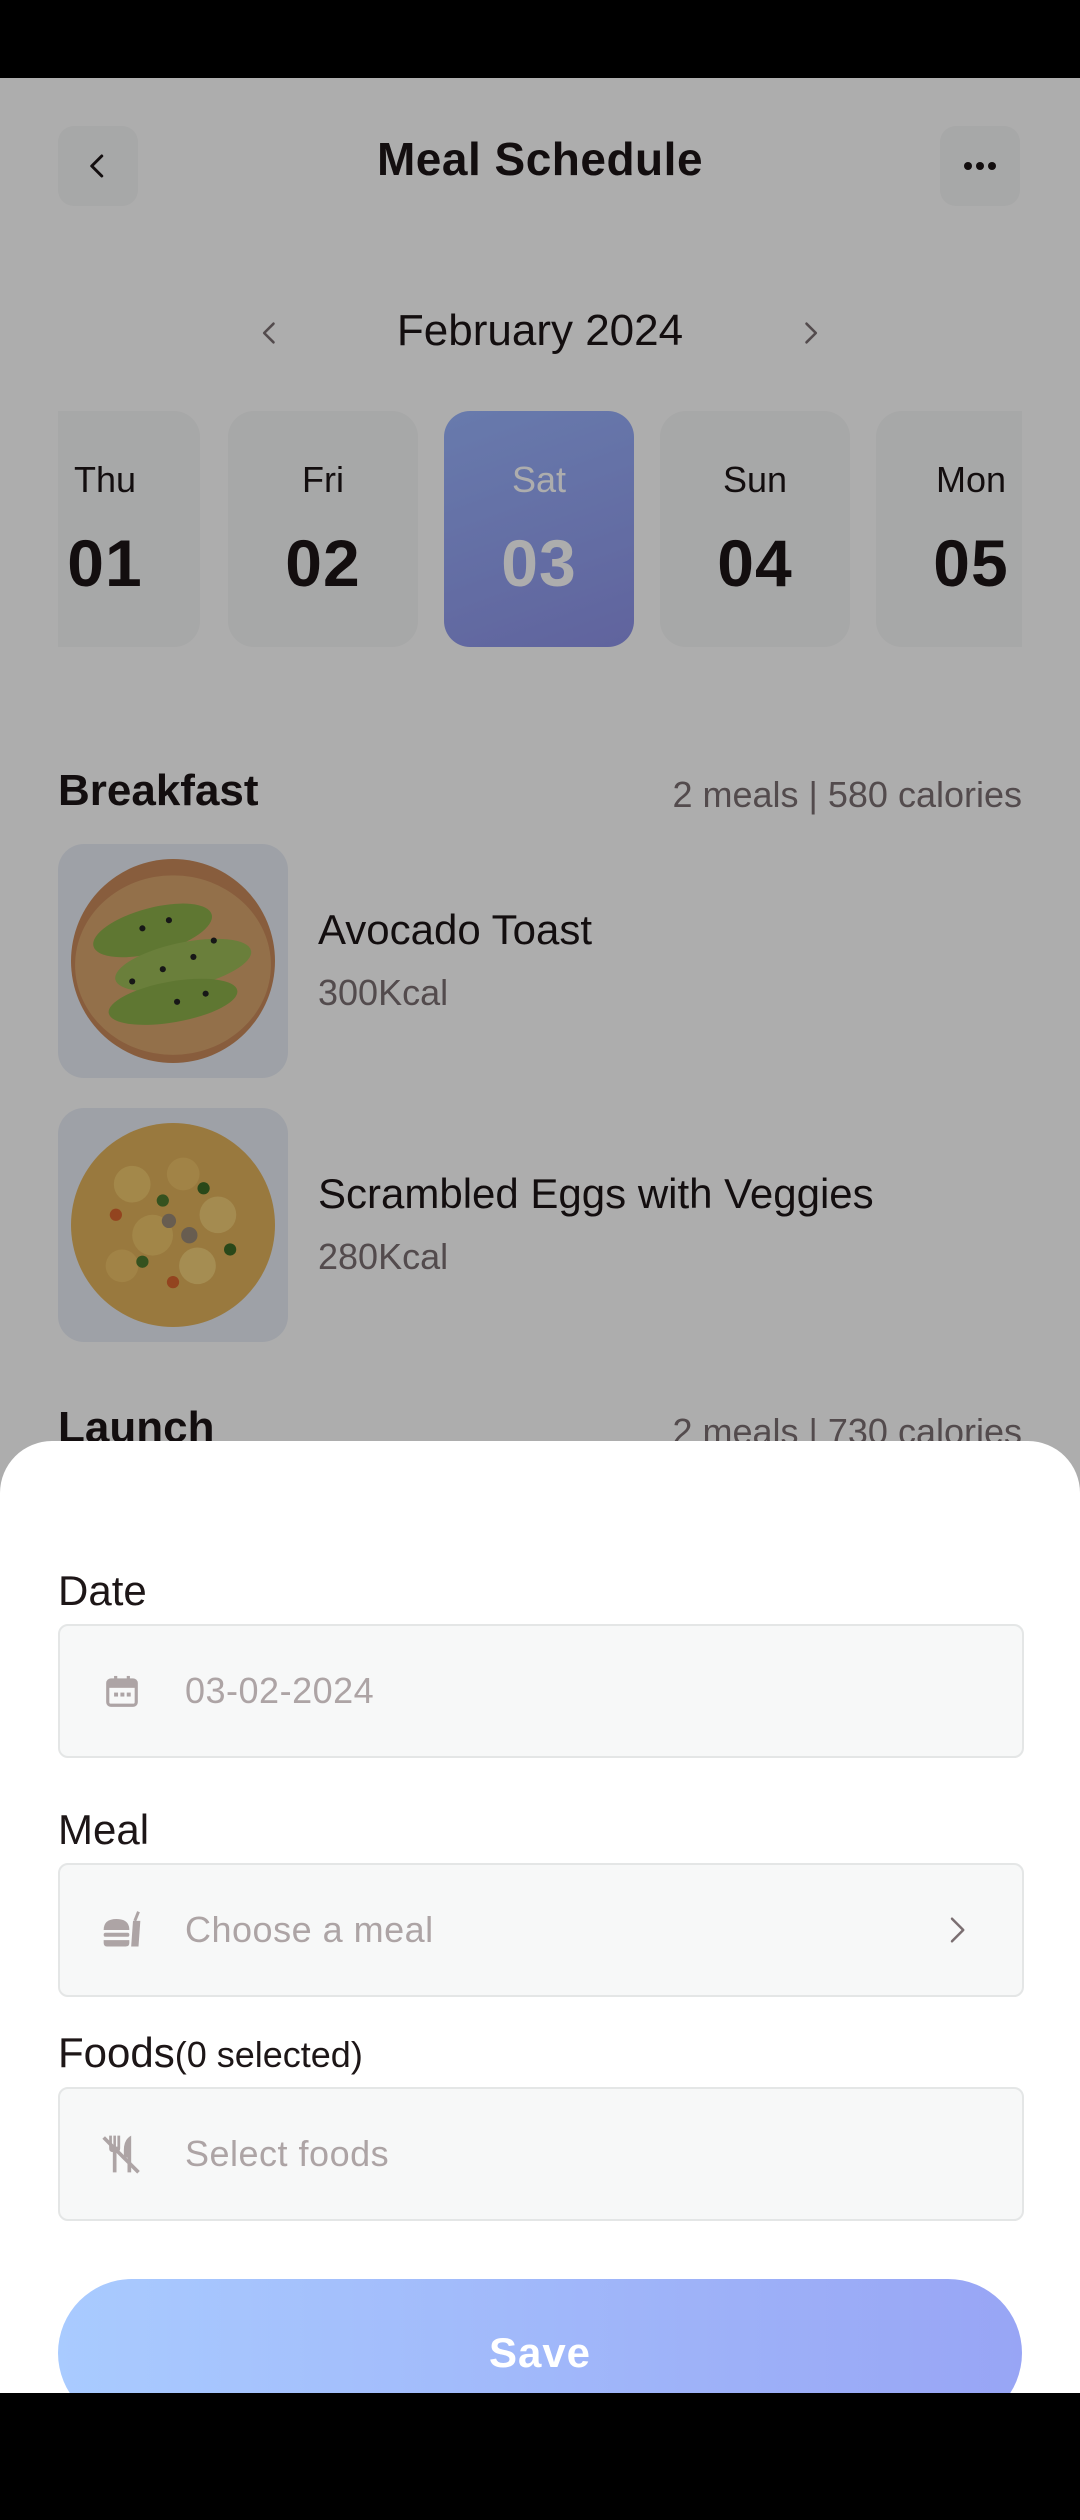 This screenshot has width=1080, height=2520. Describe the element at coordinates (268, 2054) in the screenshot. I see `foods-selected-count: (0 selected)` at that location.